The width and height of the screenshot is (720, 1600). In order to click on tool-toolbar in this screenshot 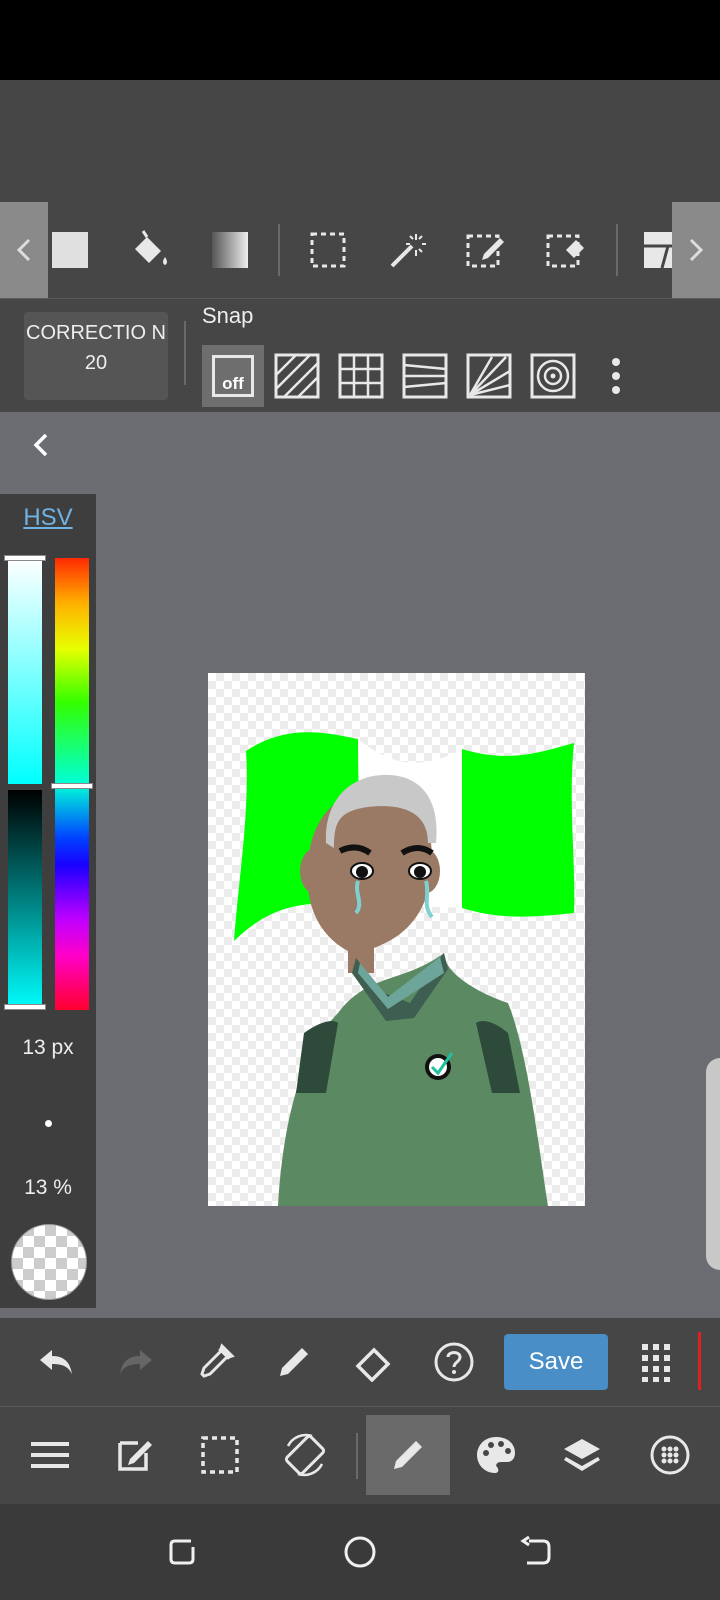, I will do `click(360, 250)`.